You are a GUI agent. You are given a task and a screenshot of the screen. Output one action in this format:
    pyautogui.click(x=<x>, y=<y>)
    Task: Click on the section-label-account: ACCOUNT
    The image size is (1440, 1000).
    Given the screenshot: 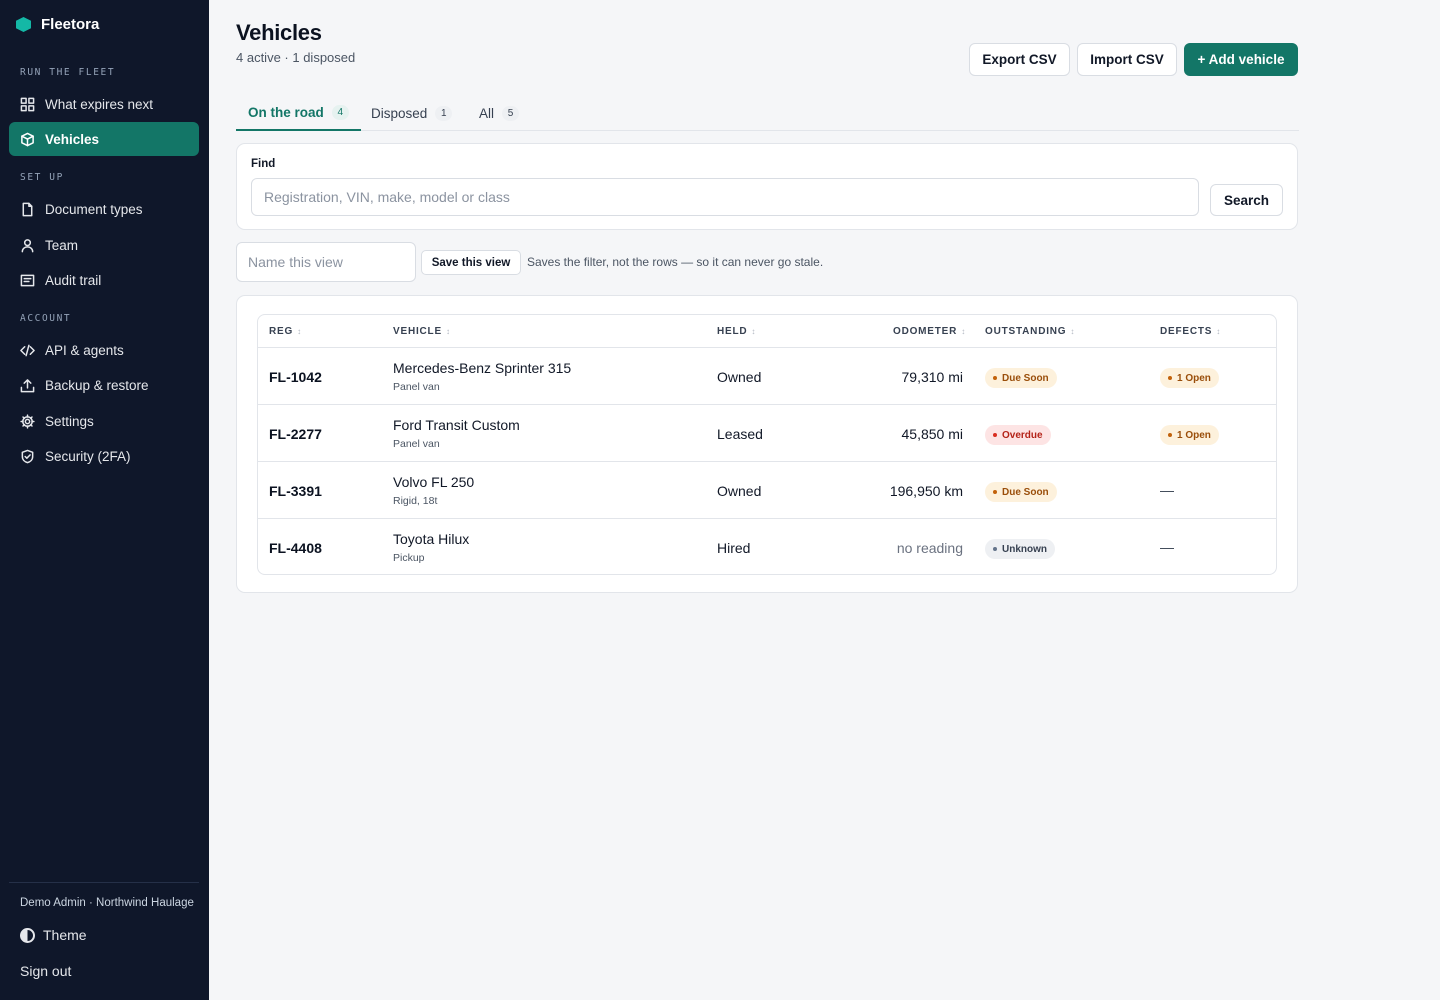 What is the action you would take?
    pyautogui.click(x=46, y=318)
    